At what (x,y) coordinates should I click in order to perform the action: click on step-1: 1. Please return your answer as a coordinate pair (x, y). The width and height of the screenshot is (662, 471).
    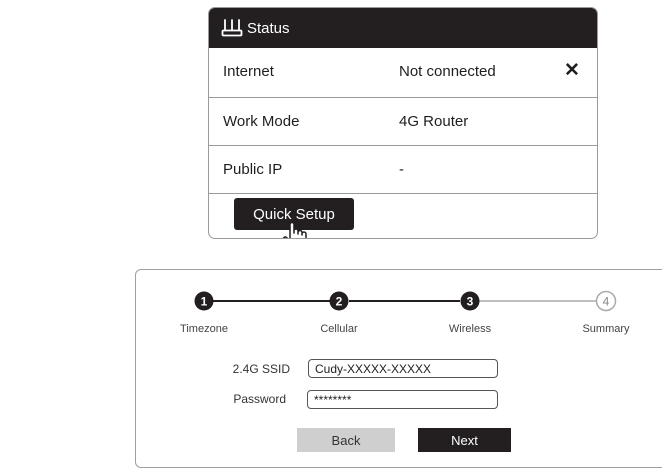
    Looking at the image, I should click on (204, 301).